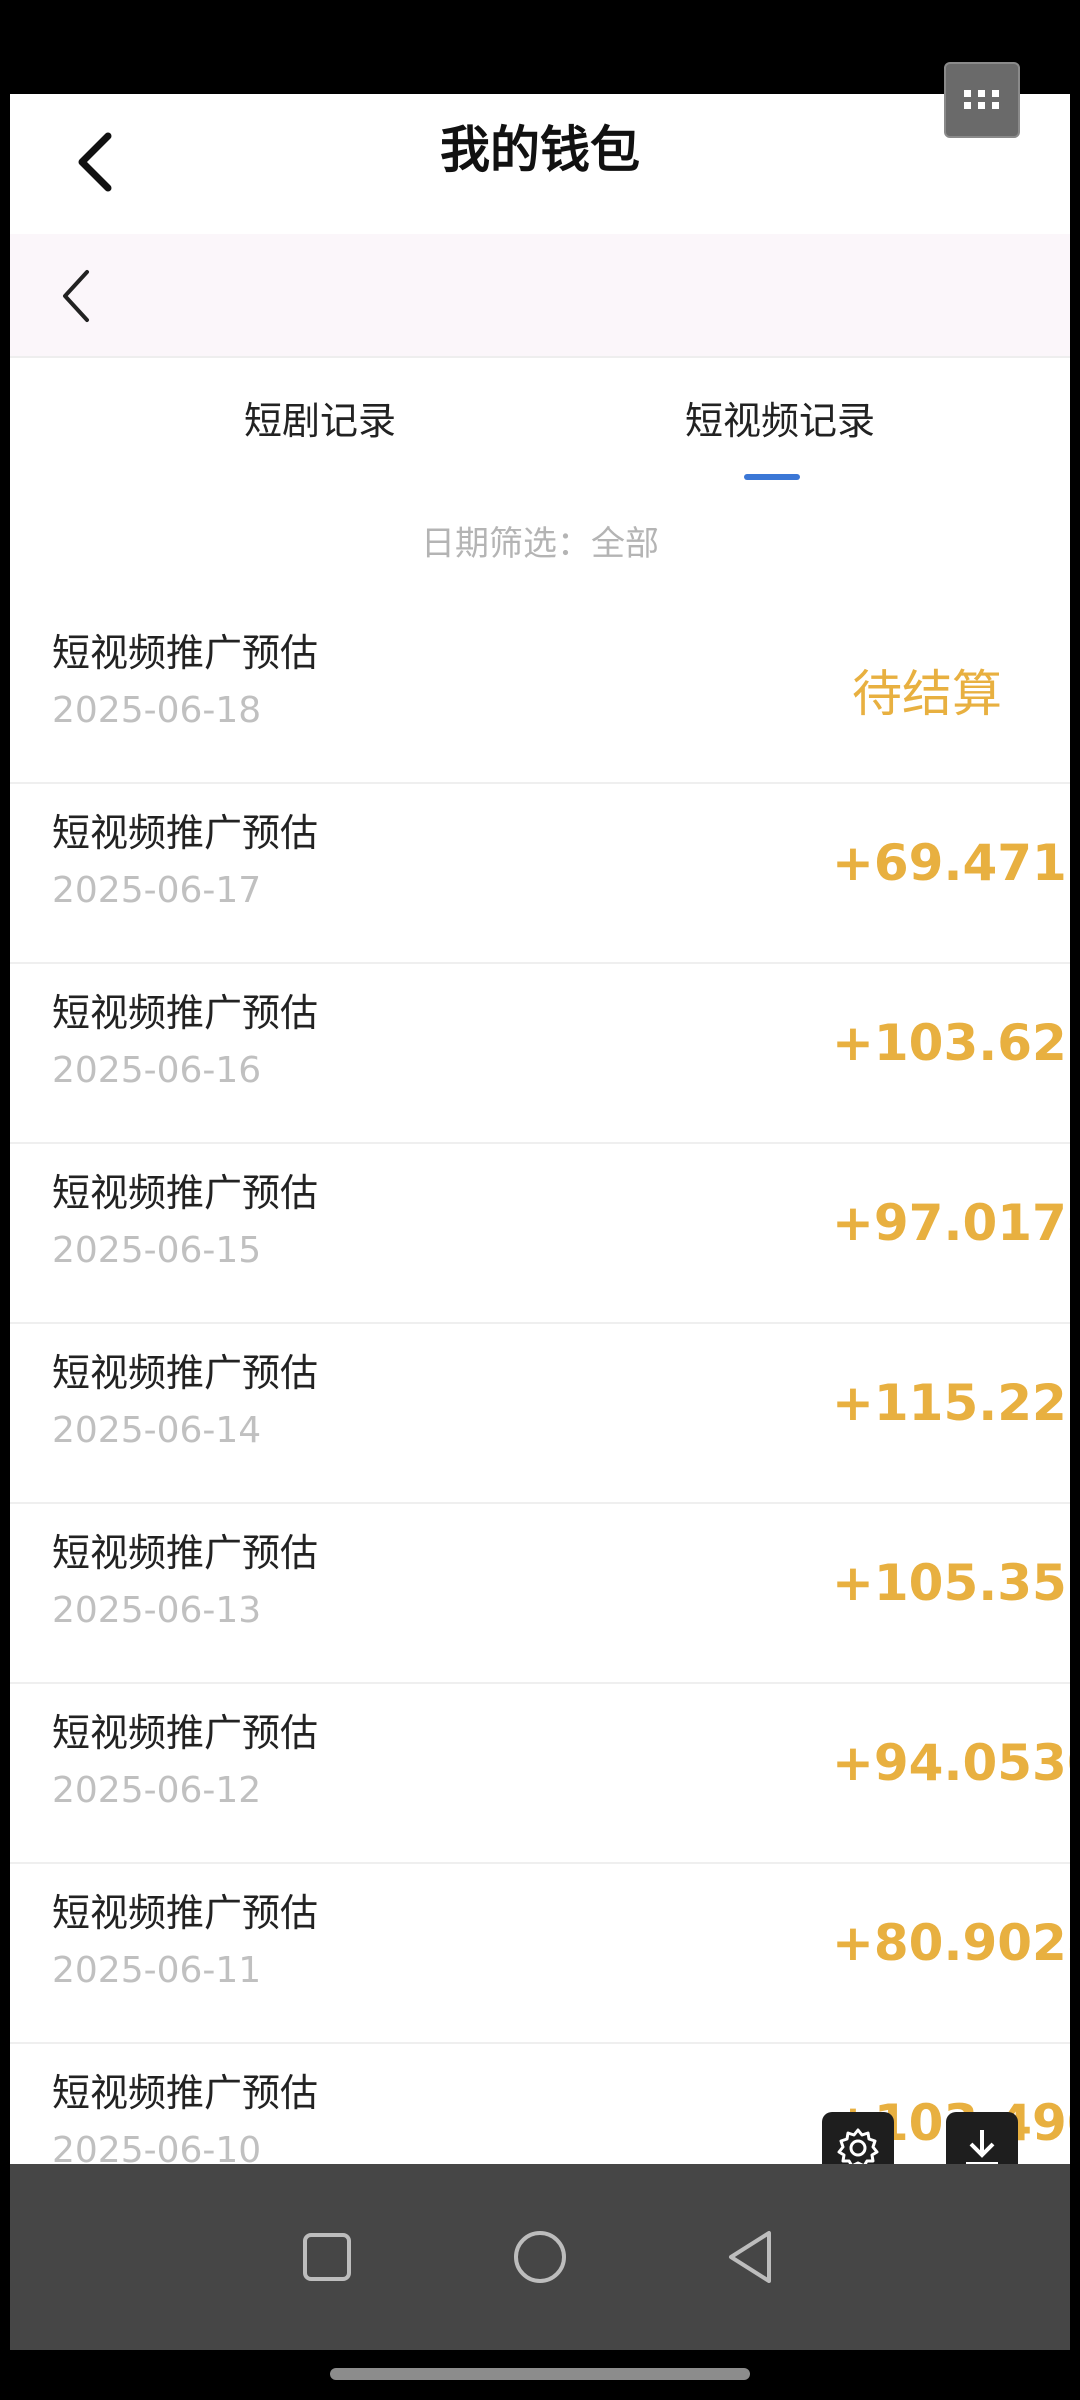 The image size is (1080, 2400). I want to click on record-amount: +97.0178, so click(951, 1223).